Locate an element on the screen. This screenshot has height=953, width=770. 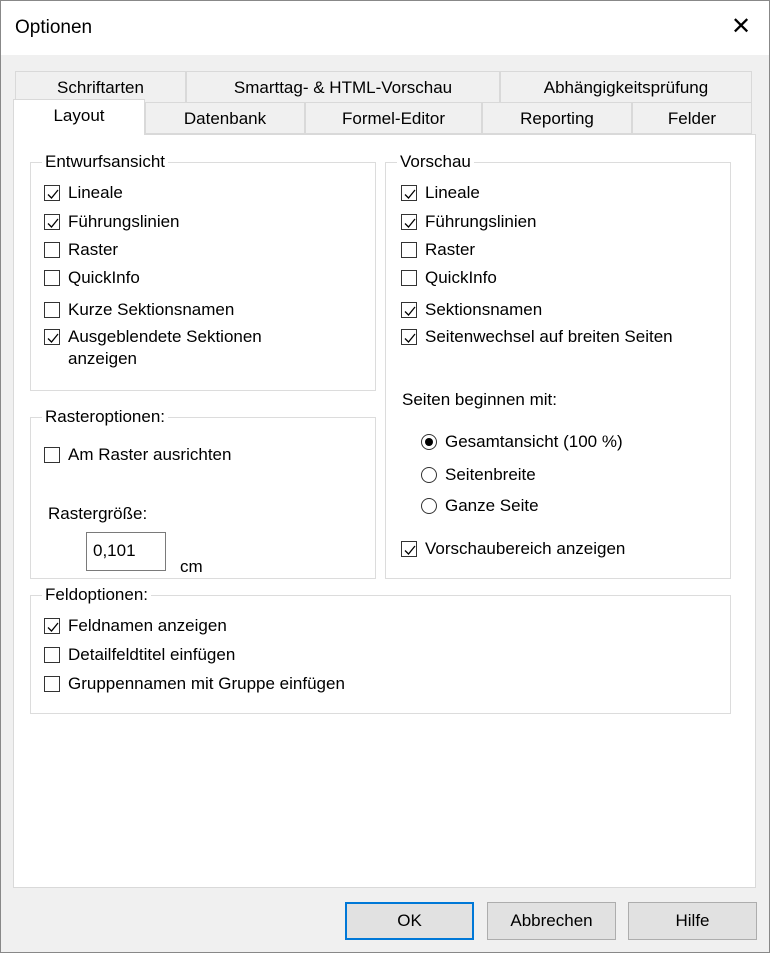
tab-formel-editor: Formel-Editor is located at coordinates (393, 118).